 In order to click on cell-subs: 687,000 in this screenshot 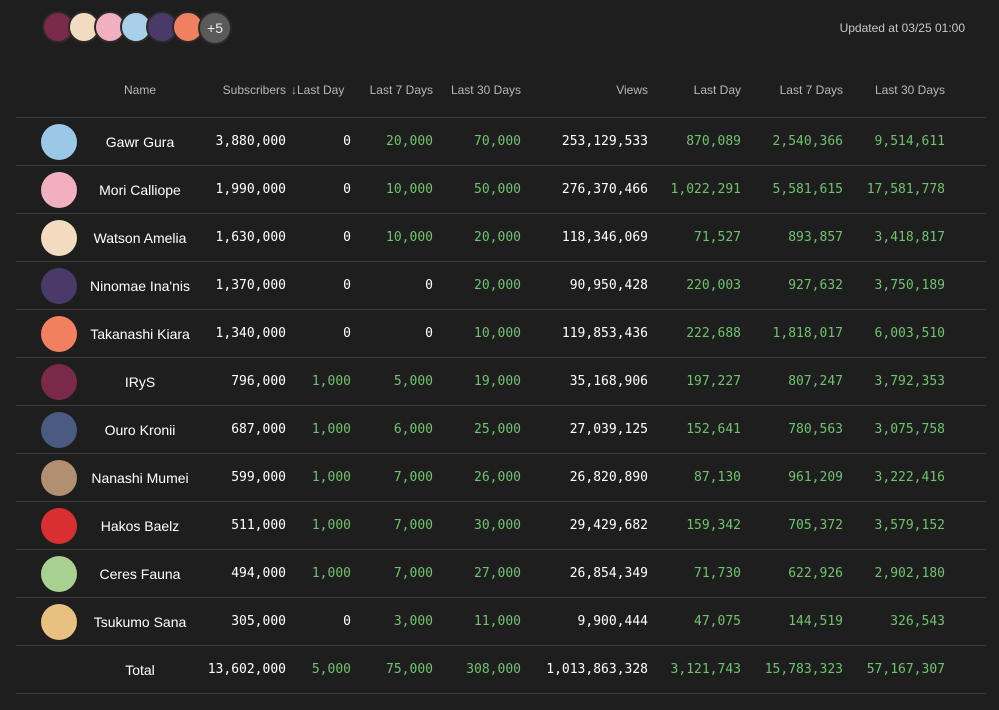, I will do `click(258, 429)`.